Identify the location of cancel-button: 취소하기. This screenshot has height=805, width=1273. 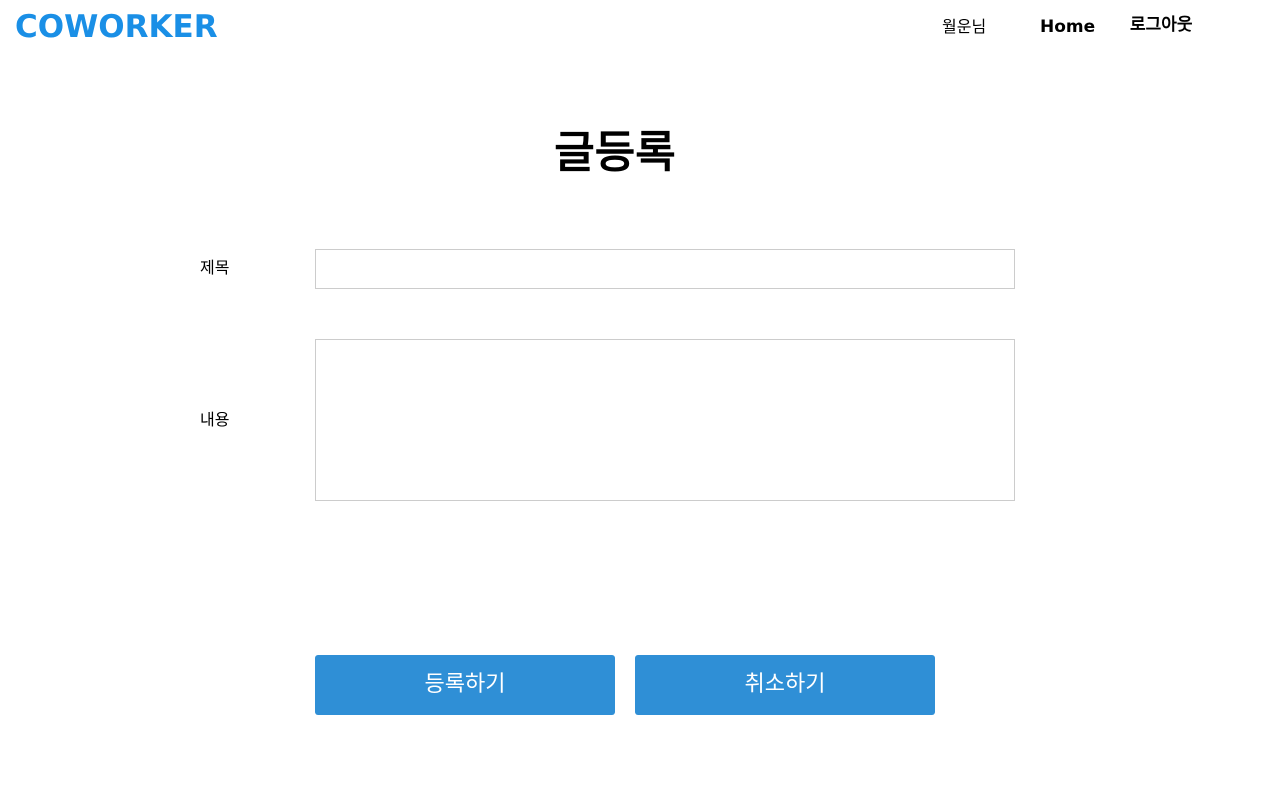
(785, 685).